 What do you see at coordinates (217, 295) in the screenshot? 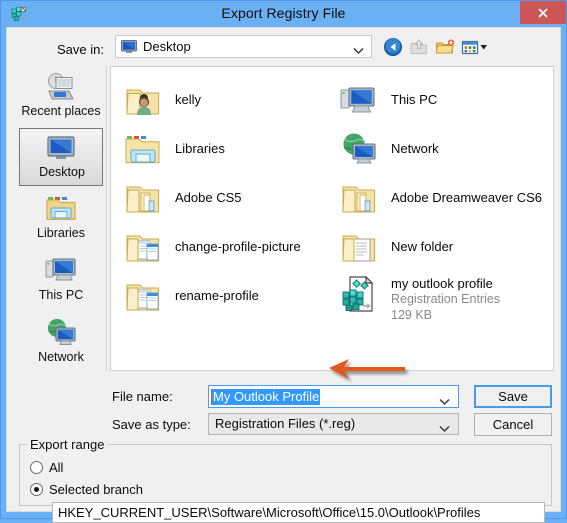
I see `list-item-label: rename-profile` at bounding box center [217, 295].